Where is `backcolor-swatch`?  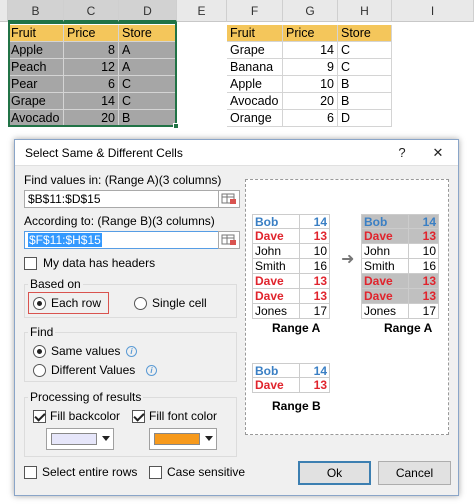 backcolor-swatch is located at coordinates (74, 439).